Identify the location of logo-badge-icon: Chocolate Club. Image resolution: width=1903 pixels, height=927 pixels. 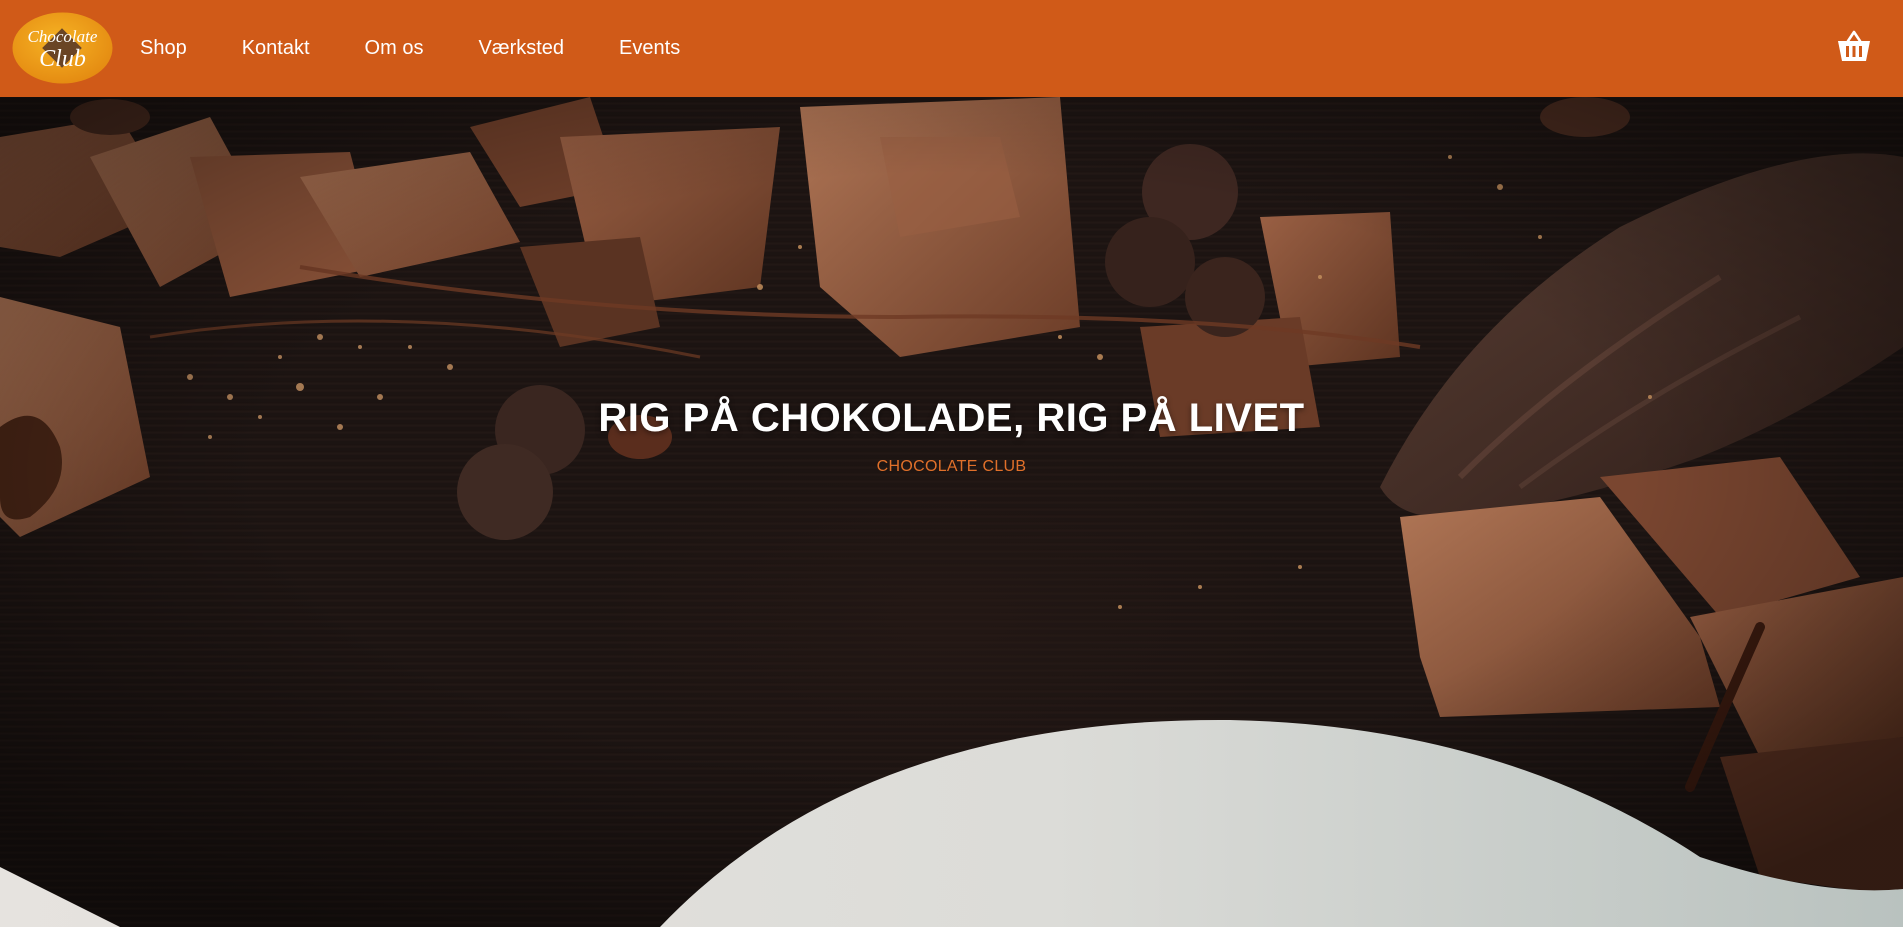
(62, 48).